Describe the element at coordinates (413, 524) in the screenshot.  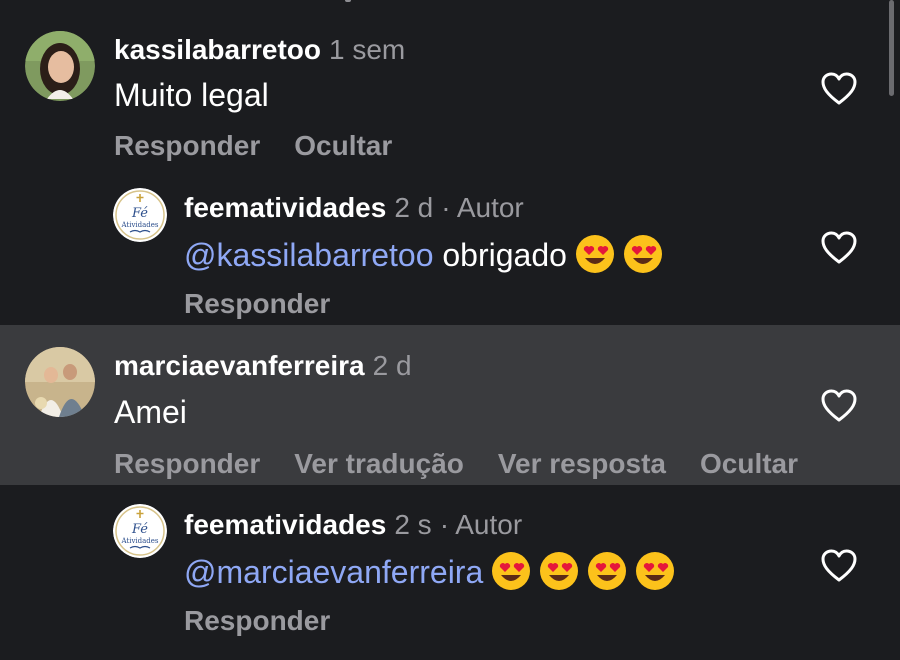
I see `comment-time: 2 s` at that location.